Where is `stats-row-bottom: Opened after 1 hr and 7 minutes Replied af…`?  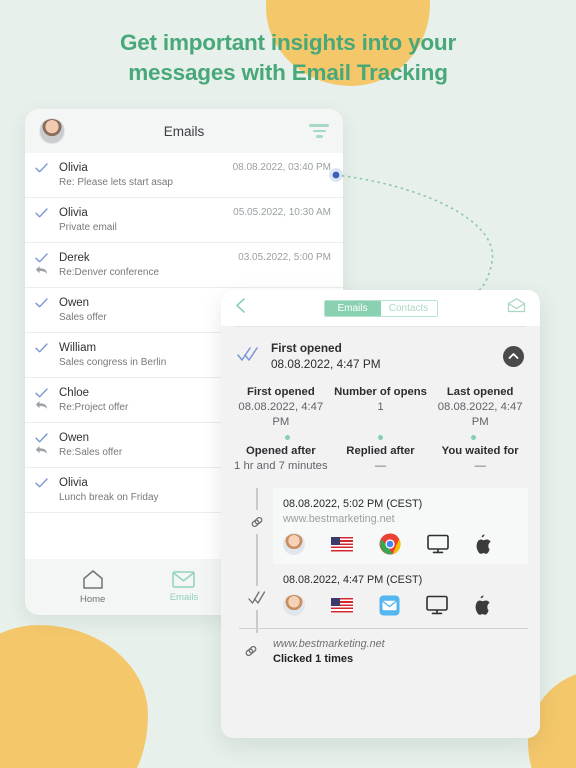 stats-row-bottom: Opened after 1 hr and 7 minutes Replied af… is located at coordinates (380, 459).